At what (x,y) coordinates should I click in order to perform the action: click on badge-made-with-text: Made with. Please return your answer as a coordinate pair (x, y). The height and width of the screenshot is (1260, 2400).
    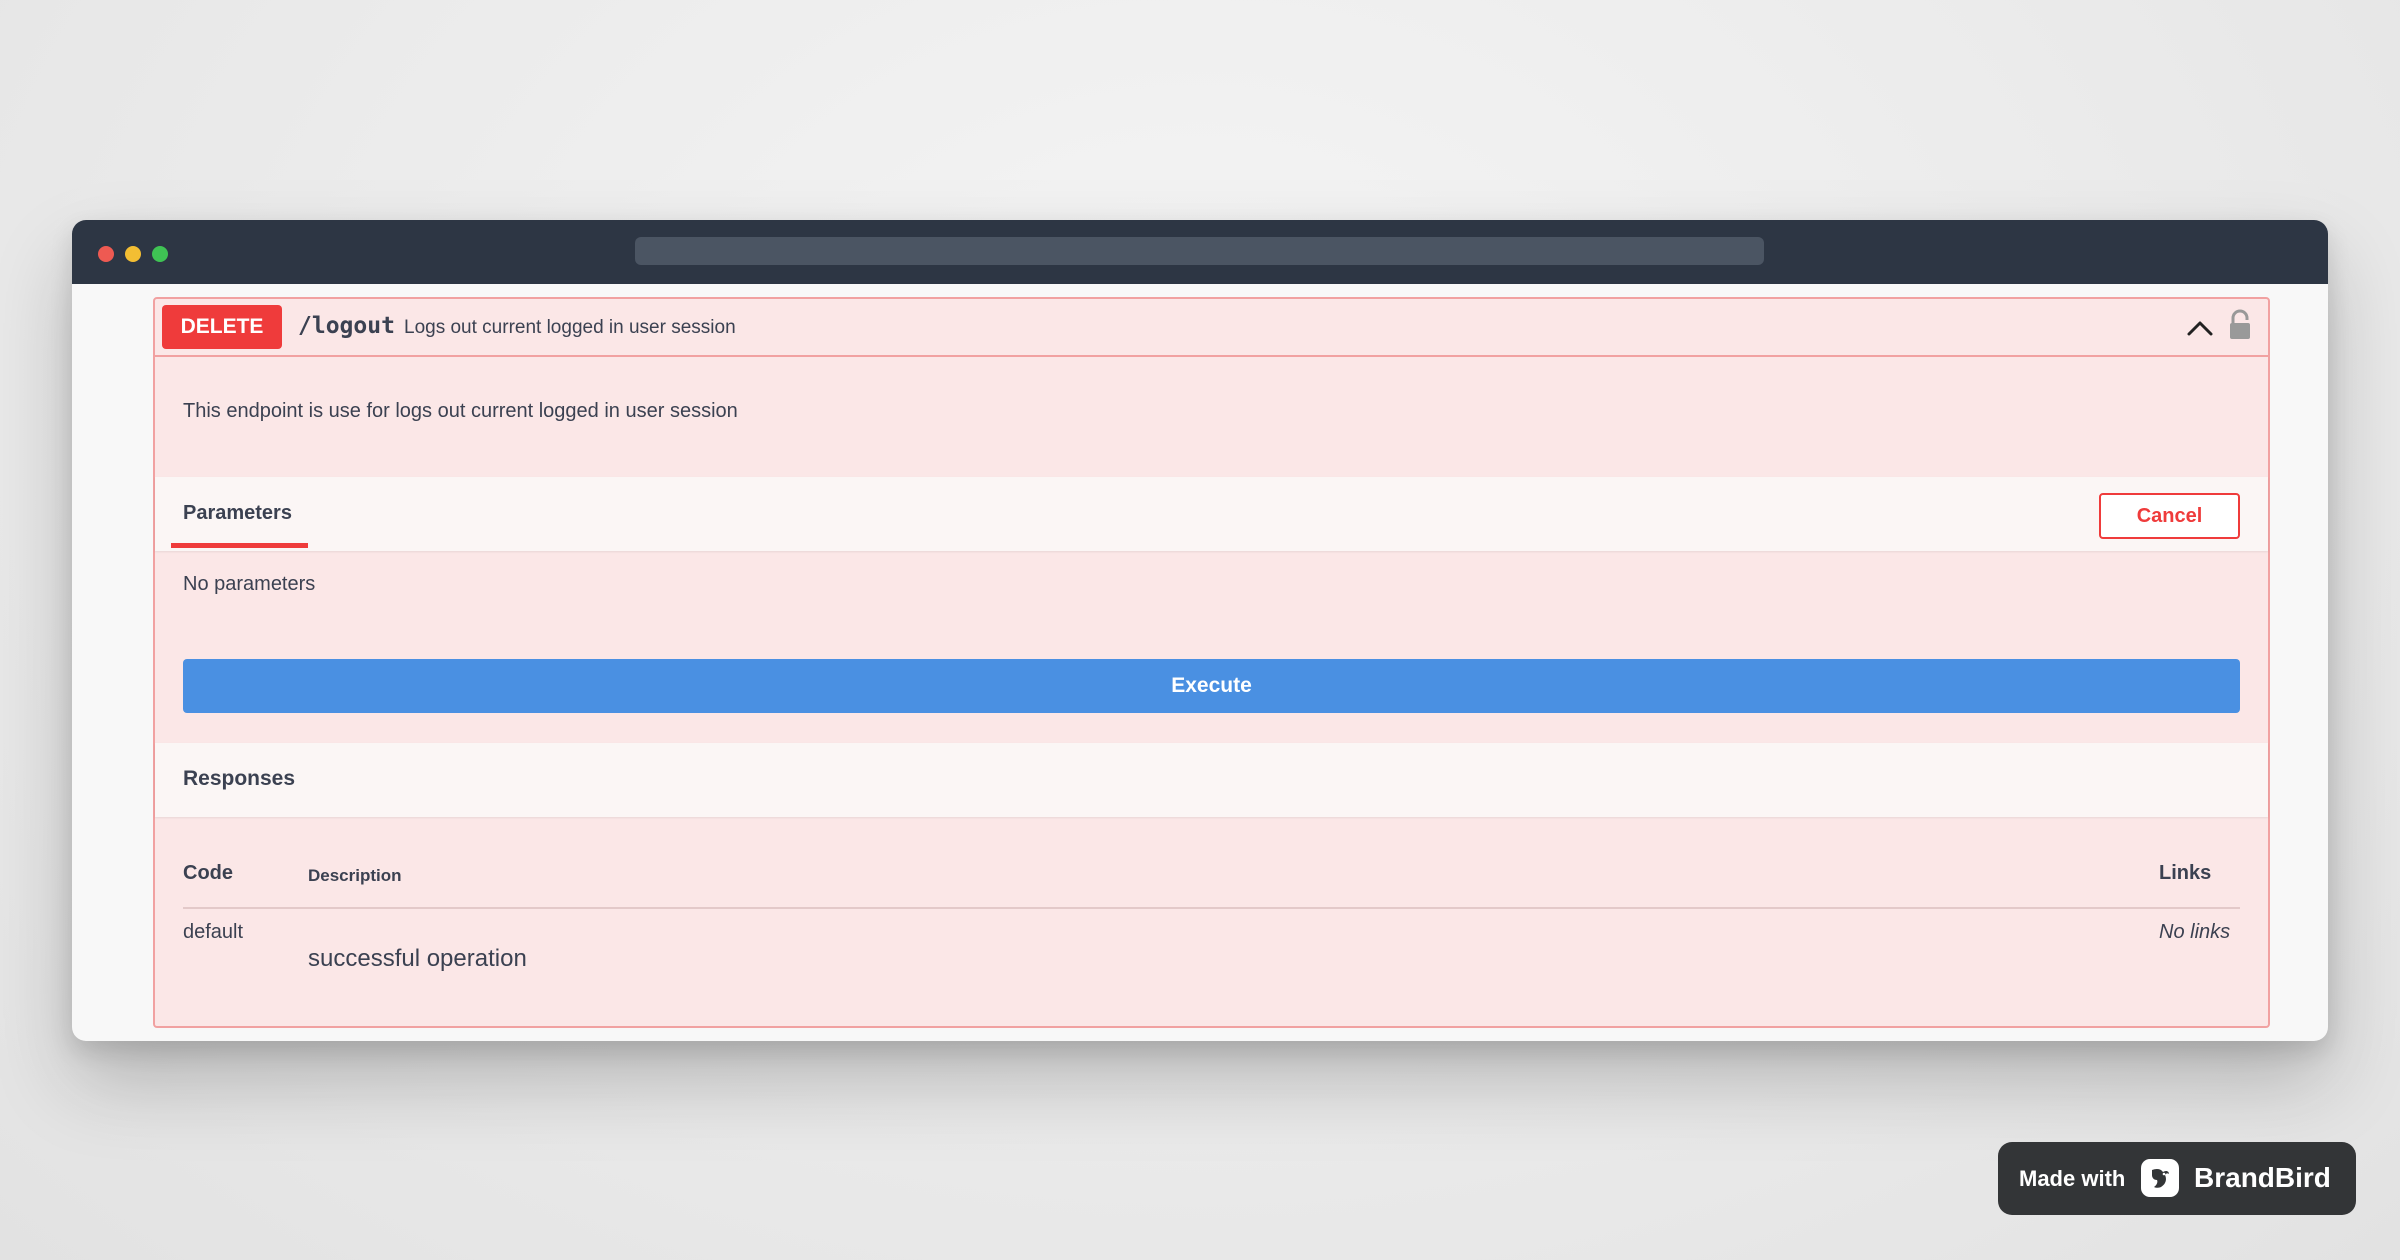
    Looking at the image, I should click on (2072, 1178).